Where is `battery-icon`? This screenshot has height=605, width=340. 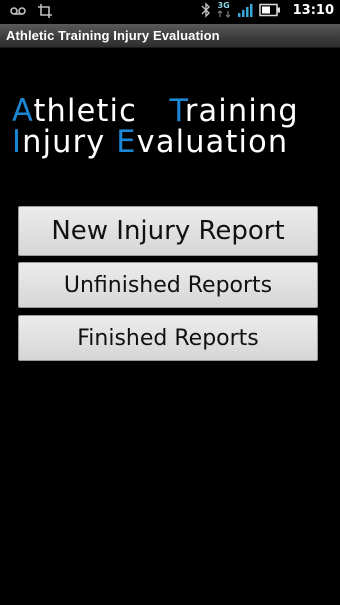
battery-icon is located at coordinates (269, 10).